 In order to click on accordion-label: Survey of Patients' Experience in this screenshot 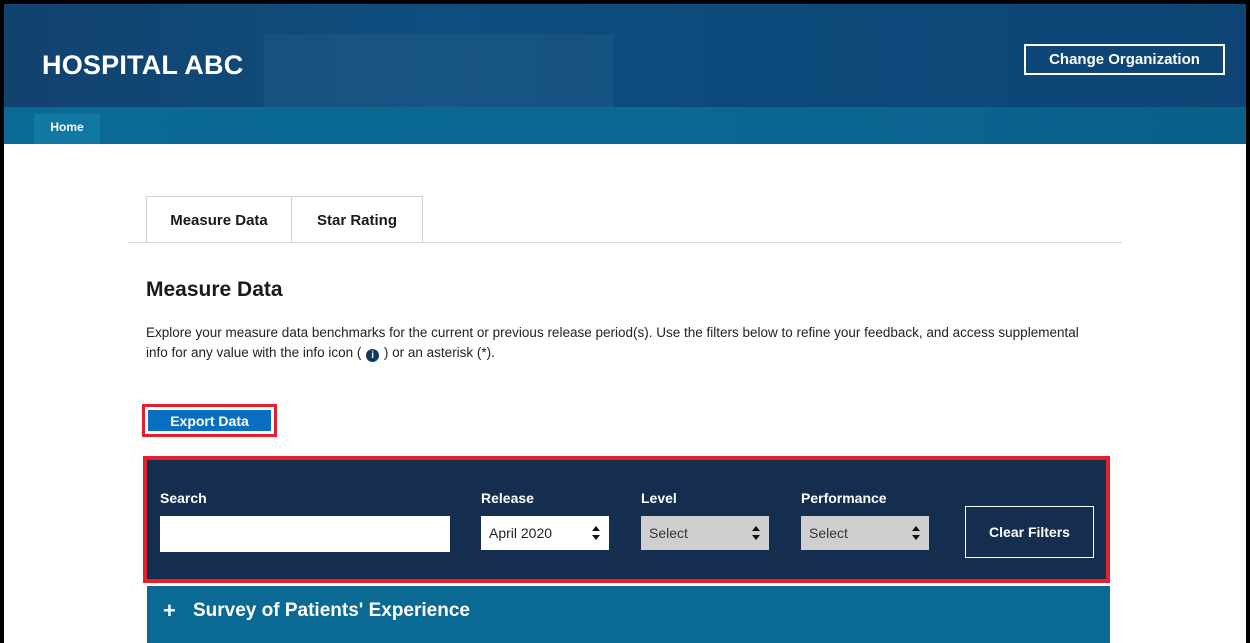, I will do `click(331, 610)`.